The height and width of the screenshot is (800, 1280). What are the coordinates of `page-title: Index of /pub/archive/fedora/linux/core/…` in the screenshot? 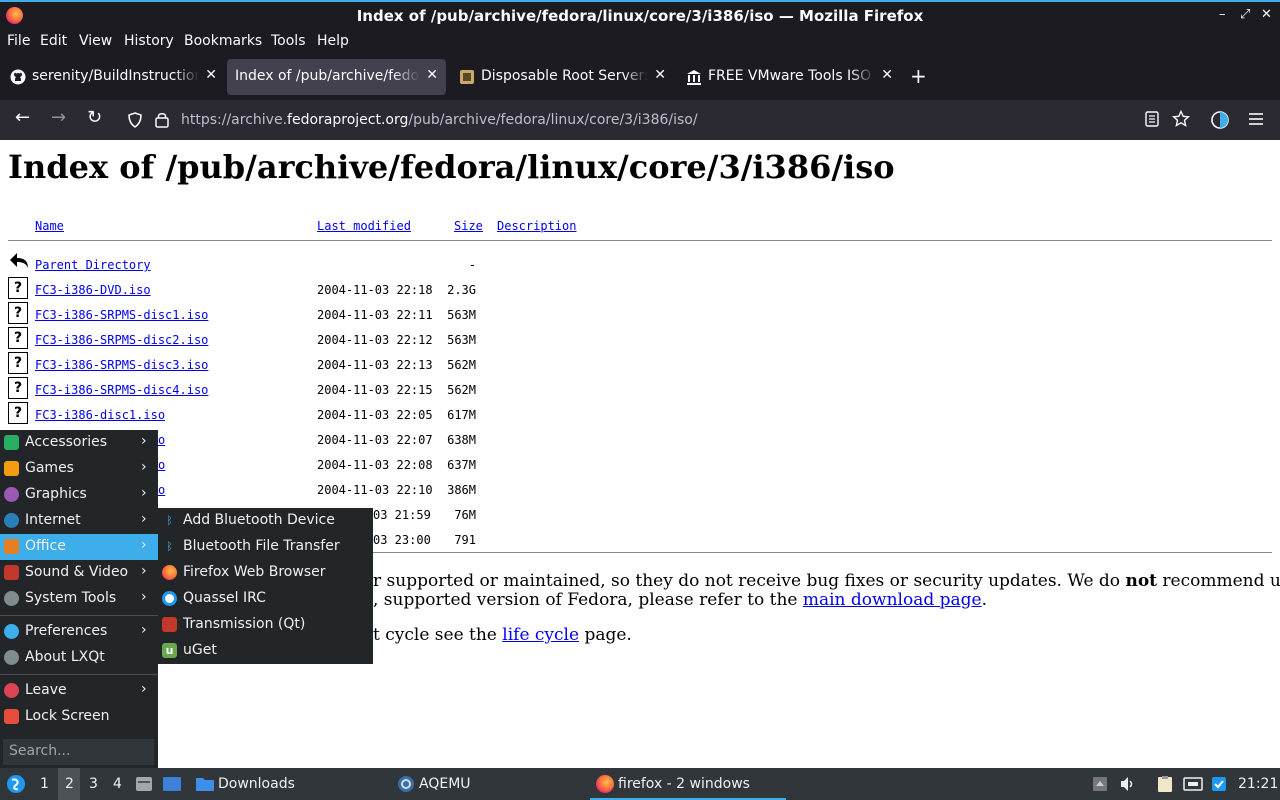 It's located at (451, 167).